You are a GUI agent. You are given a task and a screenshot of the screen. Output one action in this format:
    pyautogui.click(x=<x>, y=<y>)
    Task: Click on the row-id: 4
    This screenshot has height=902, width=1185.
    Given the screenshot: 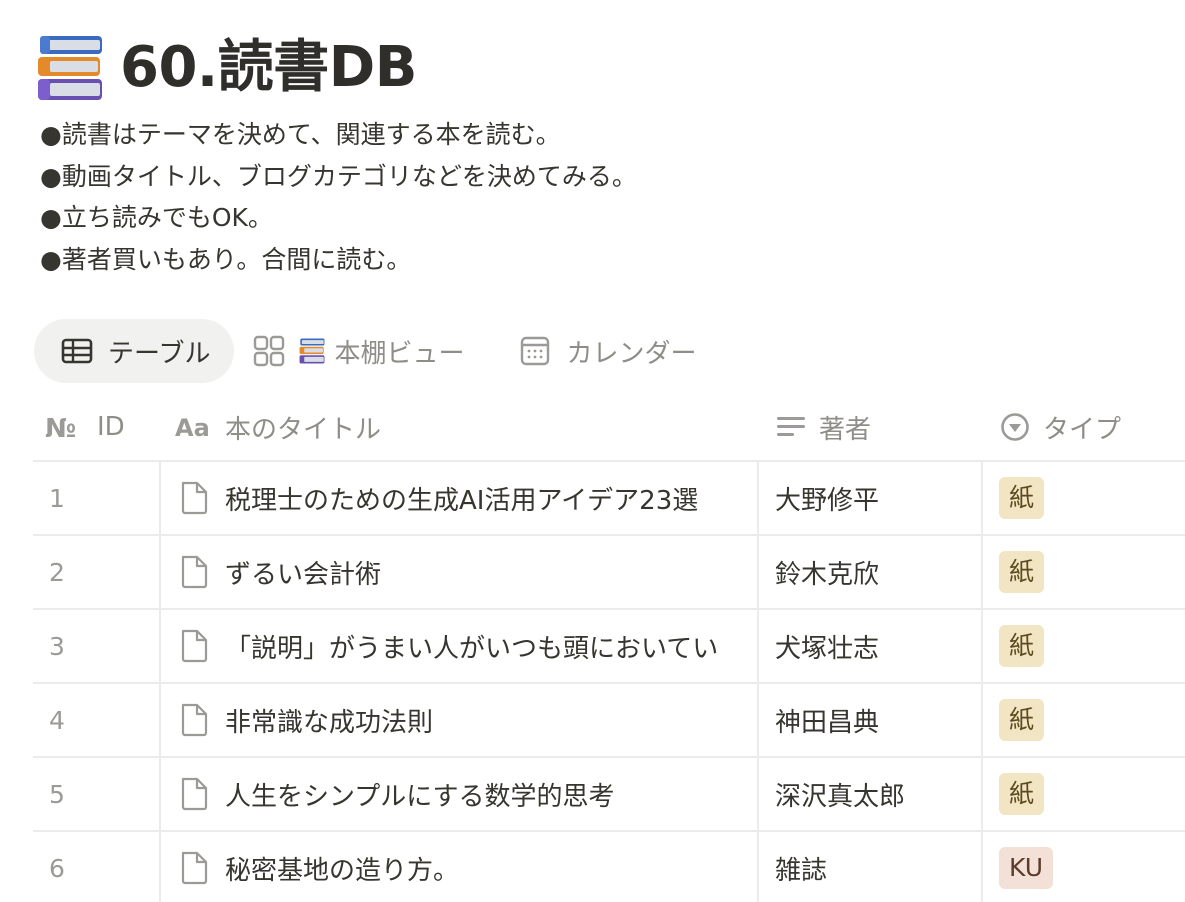 What is the action you would take?
    pyautogui.click(x=57, y=720)
    